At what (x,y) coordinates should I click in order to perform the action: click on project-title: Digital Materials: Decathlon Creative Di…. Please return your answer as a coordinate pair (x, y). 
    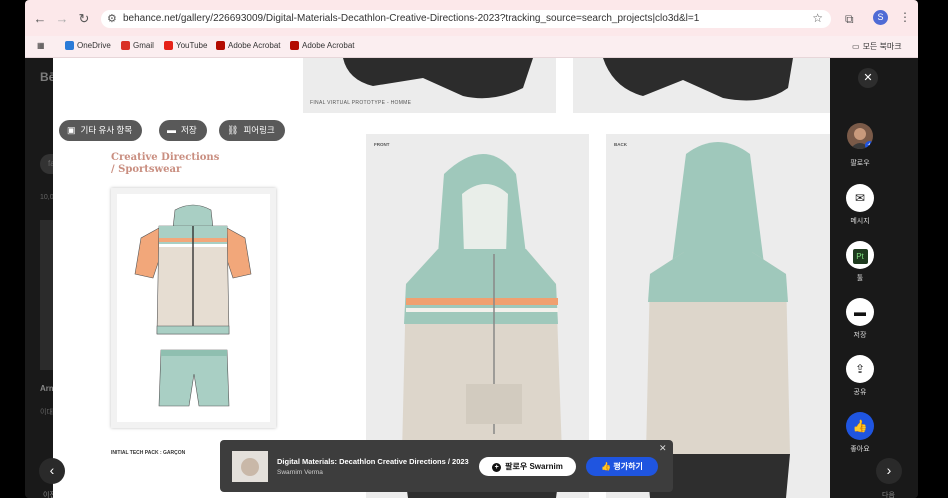
    Looking at the image, I should click on (373, 461).